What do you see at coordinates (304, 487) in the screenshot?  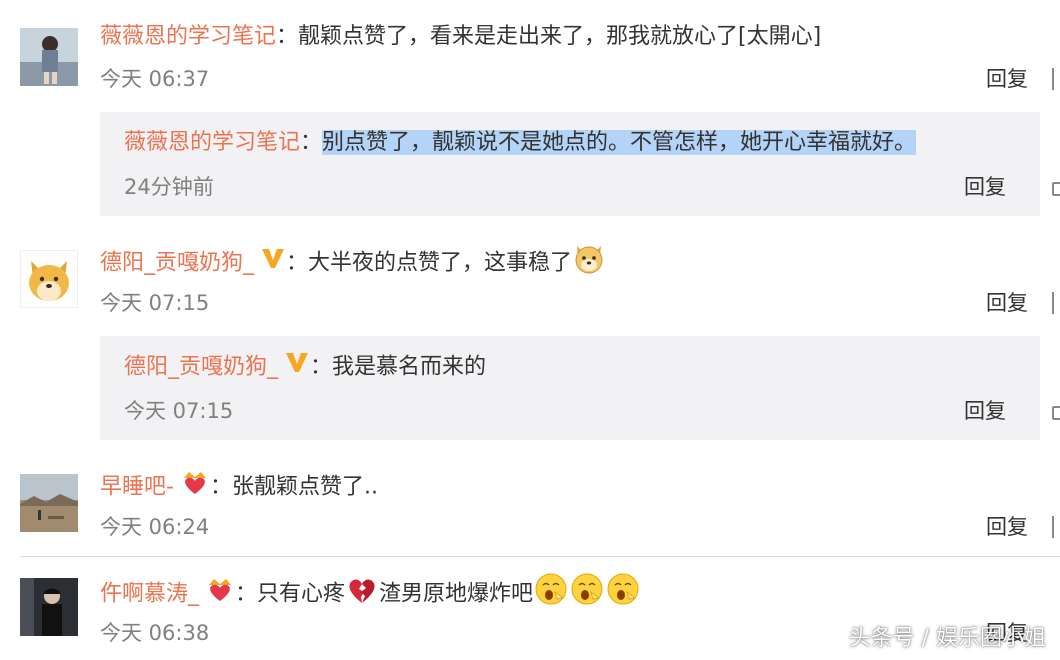 I see `comment-text: 张靓颖点赞了..` at bounding box center [304, 487].